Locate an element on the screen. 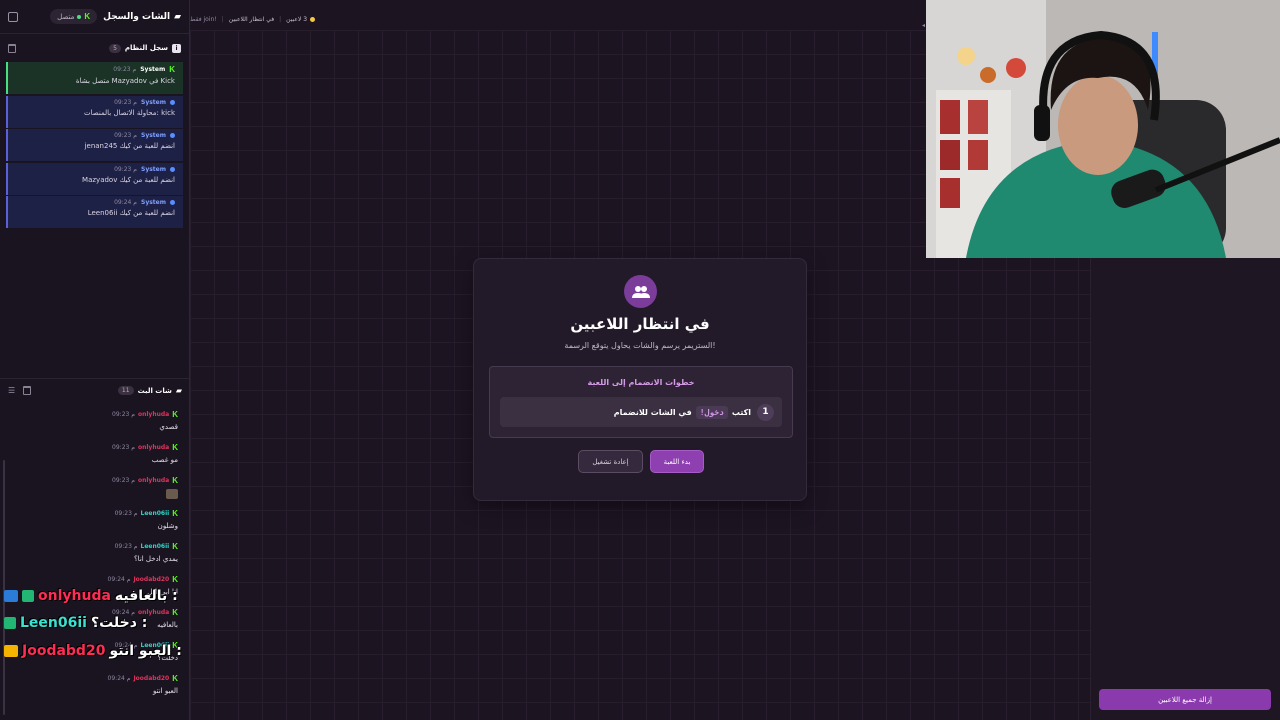 Image resolution: width=1280 pixels, height=720 pixels. log-text: متصل بشاة Mazyadov في Kick is located at coordinates (125, 81).